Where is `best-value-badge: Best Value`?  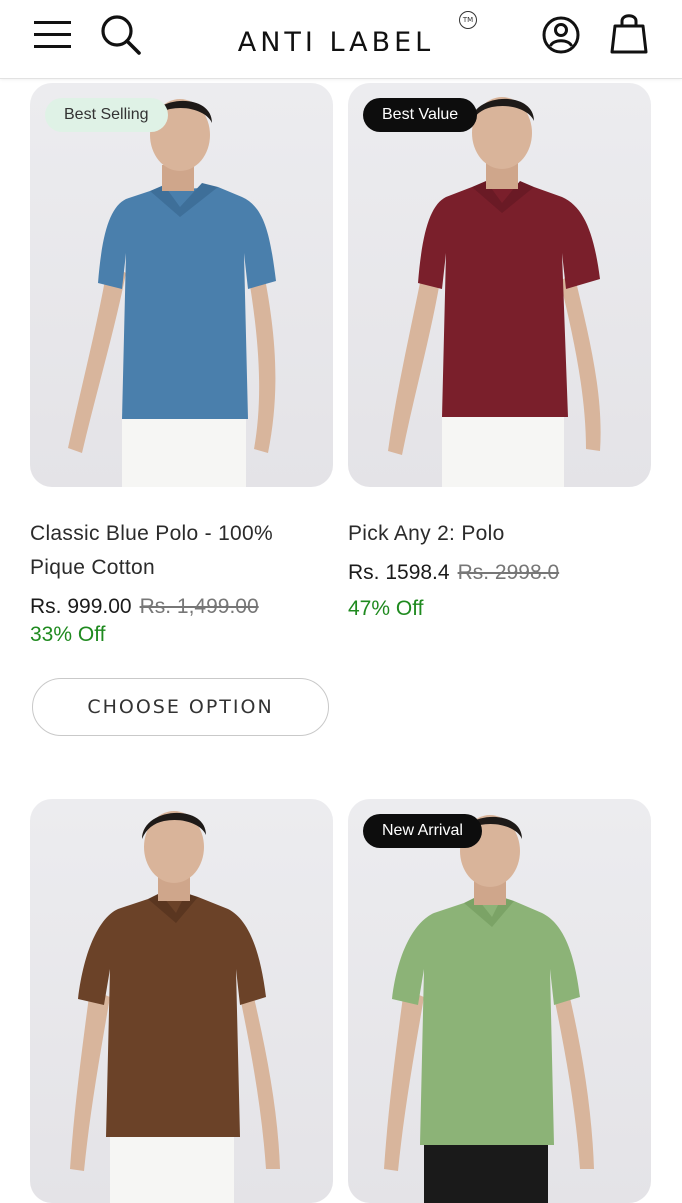 best-value-badge: Best Value is located at coordinates (420, 115).